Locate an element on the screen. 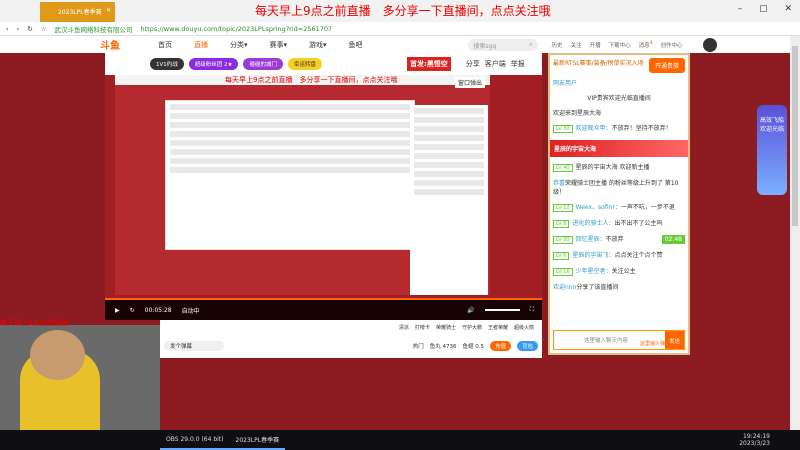 This screenshot has width=800, height=450. webcam-overlay is located at coordinates (80, 377).